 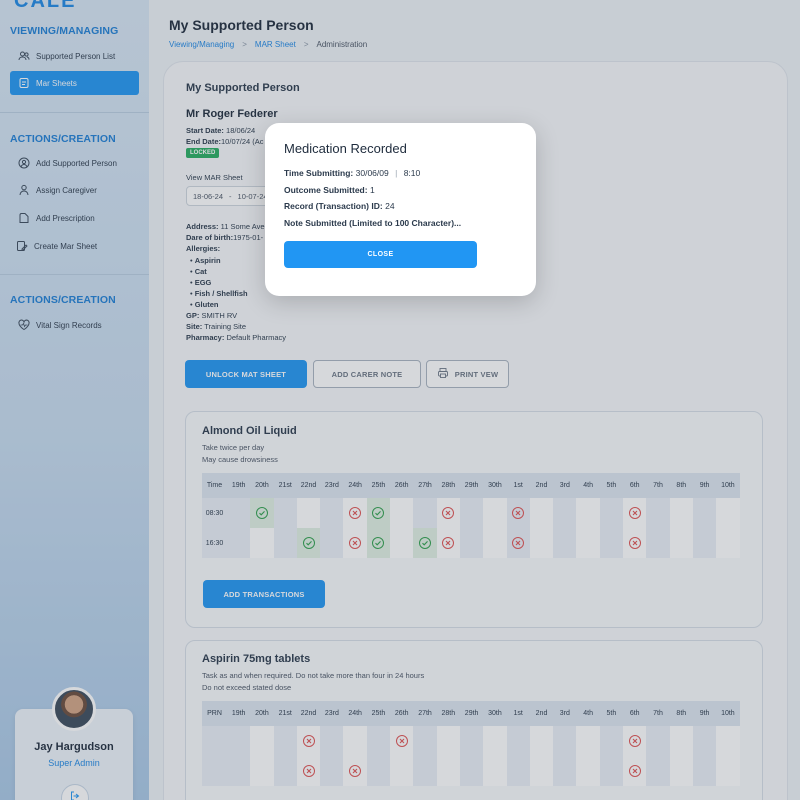 What do you see at coordinates (329, 190) in the screenshot?
I see `modal-outcome: Outcome Submitted: 1` at bounding box center [329, 190].